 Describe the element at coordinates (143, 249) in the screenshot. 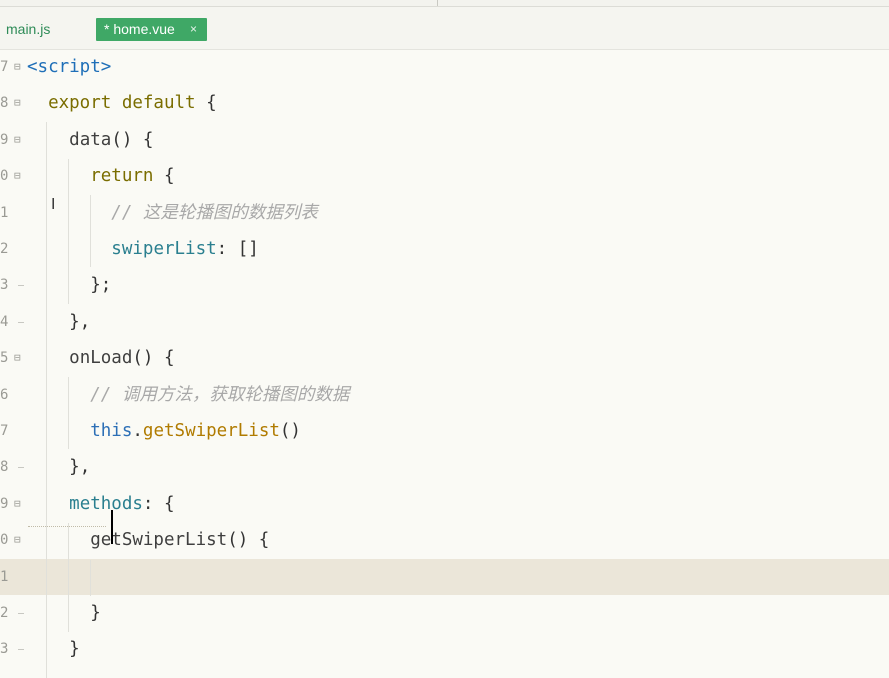

I see `code-text: swiperList: []` at that location.